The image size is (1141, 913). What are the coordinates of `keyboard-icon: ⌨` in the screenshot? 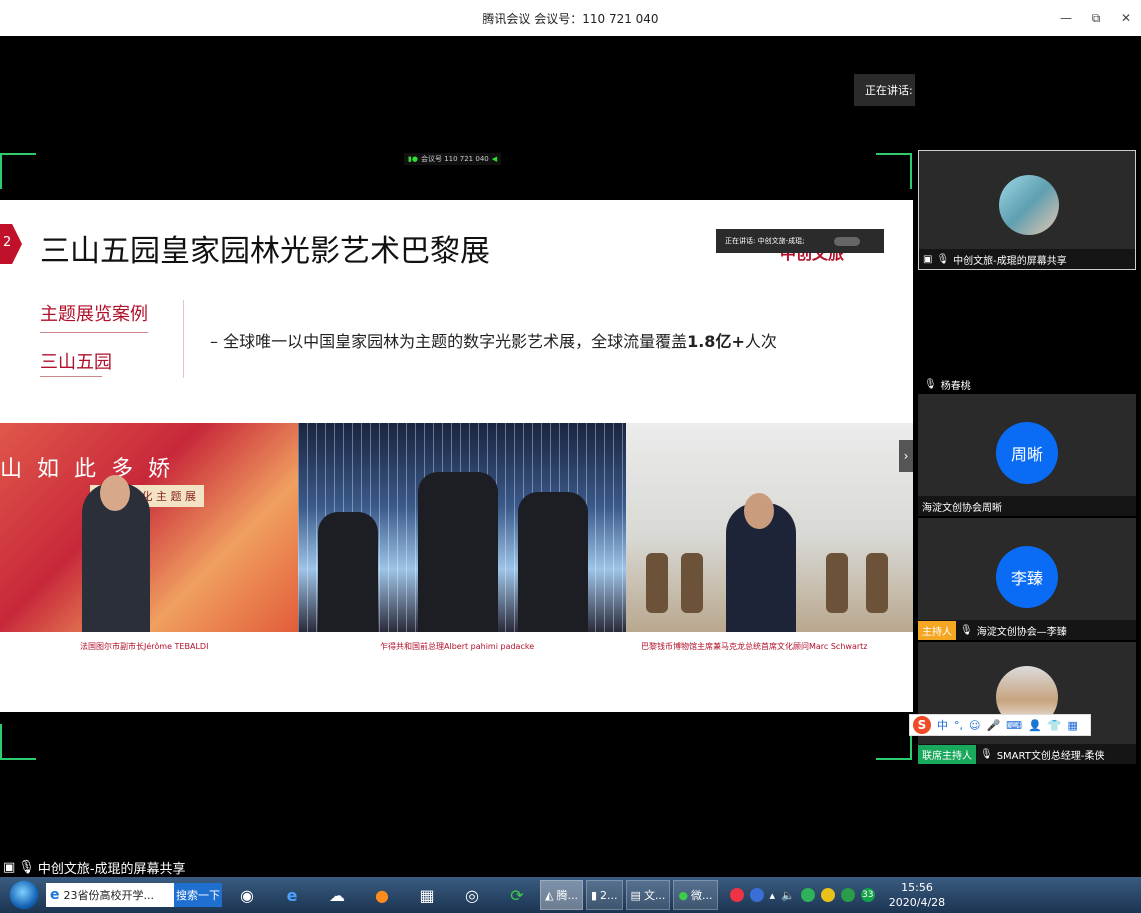 It's located at (1014, 725).